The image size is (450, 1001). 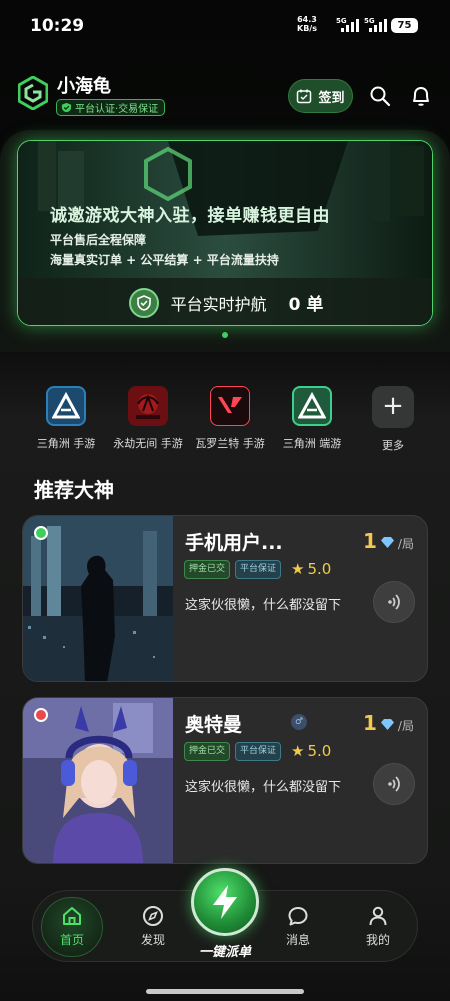 I want to click on nav-discover: 发现, so click(x=153, y=926).